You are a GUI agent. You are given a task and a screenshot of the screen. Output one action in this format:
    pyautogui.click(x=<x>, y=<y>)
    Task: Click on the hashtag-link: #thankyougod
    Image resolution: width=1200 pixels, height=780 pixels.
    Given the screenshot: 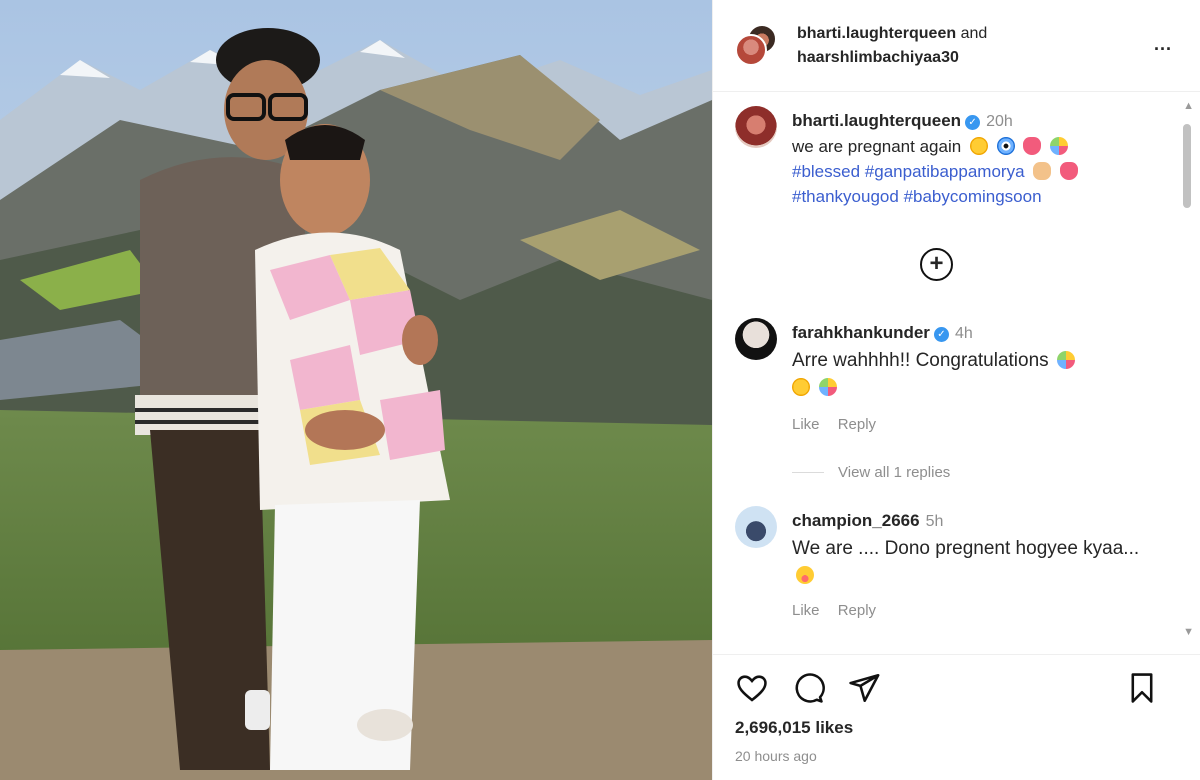 What is the action you would take?
    pyautogui.click(x=845, y=196)
    